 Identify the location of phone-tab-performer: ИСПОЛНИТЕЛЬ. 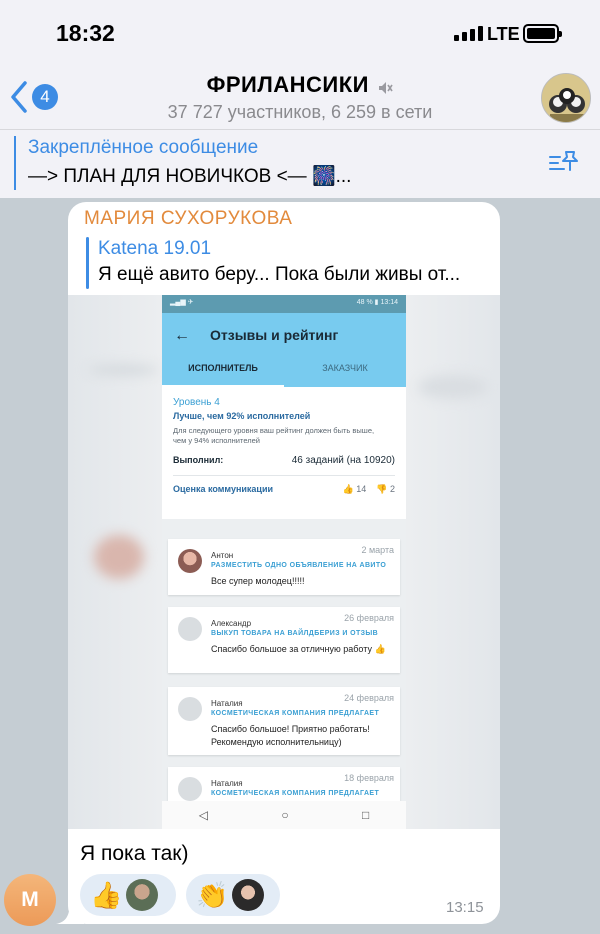
(223, 368).